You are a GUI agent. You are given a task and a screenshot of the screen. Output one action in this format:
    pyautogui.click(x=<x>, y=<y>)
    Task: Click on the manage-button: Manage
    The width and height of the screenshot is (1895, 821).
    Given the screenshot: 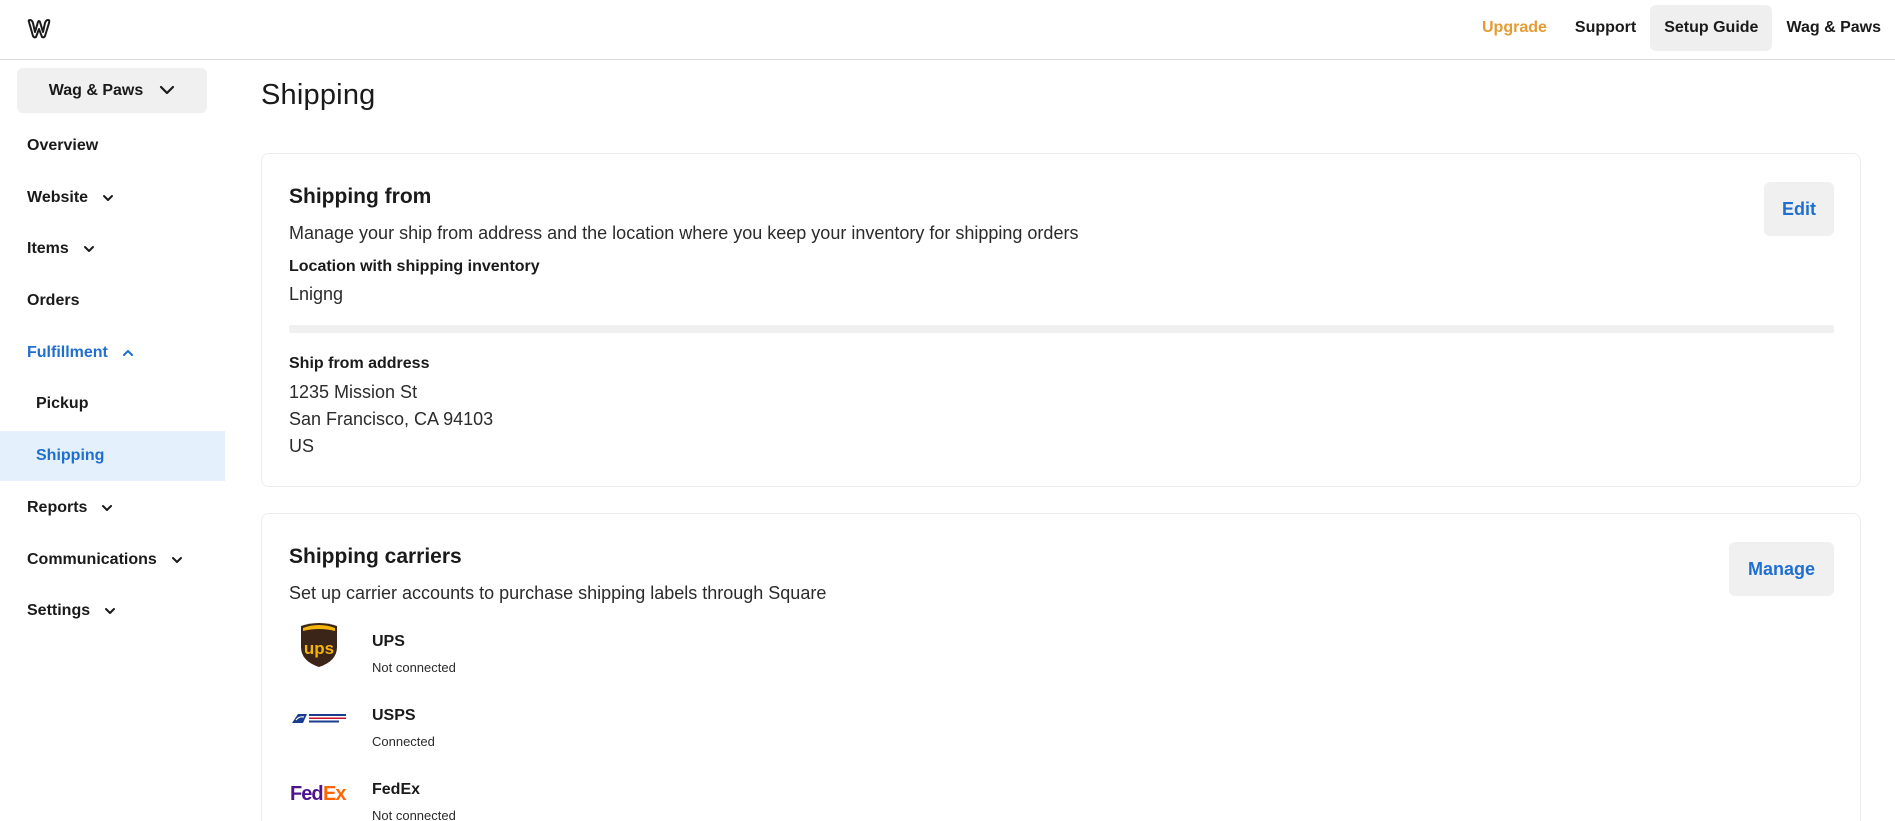 What is the action you would take?
    pyautogui.click(x=1781, y=569)
    